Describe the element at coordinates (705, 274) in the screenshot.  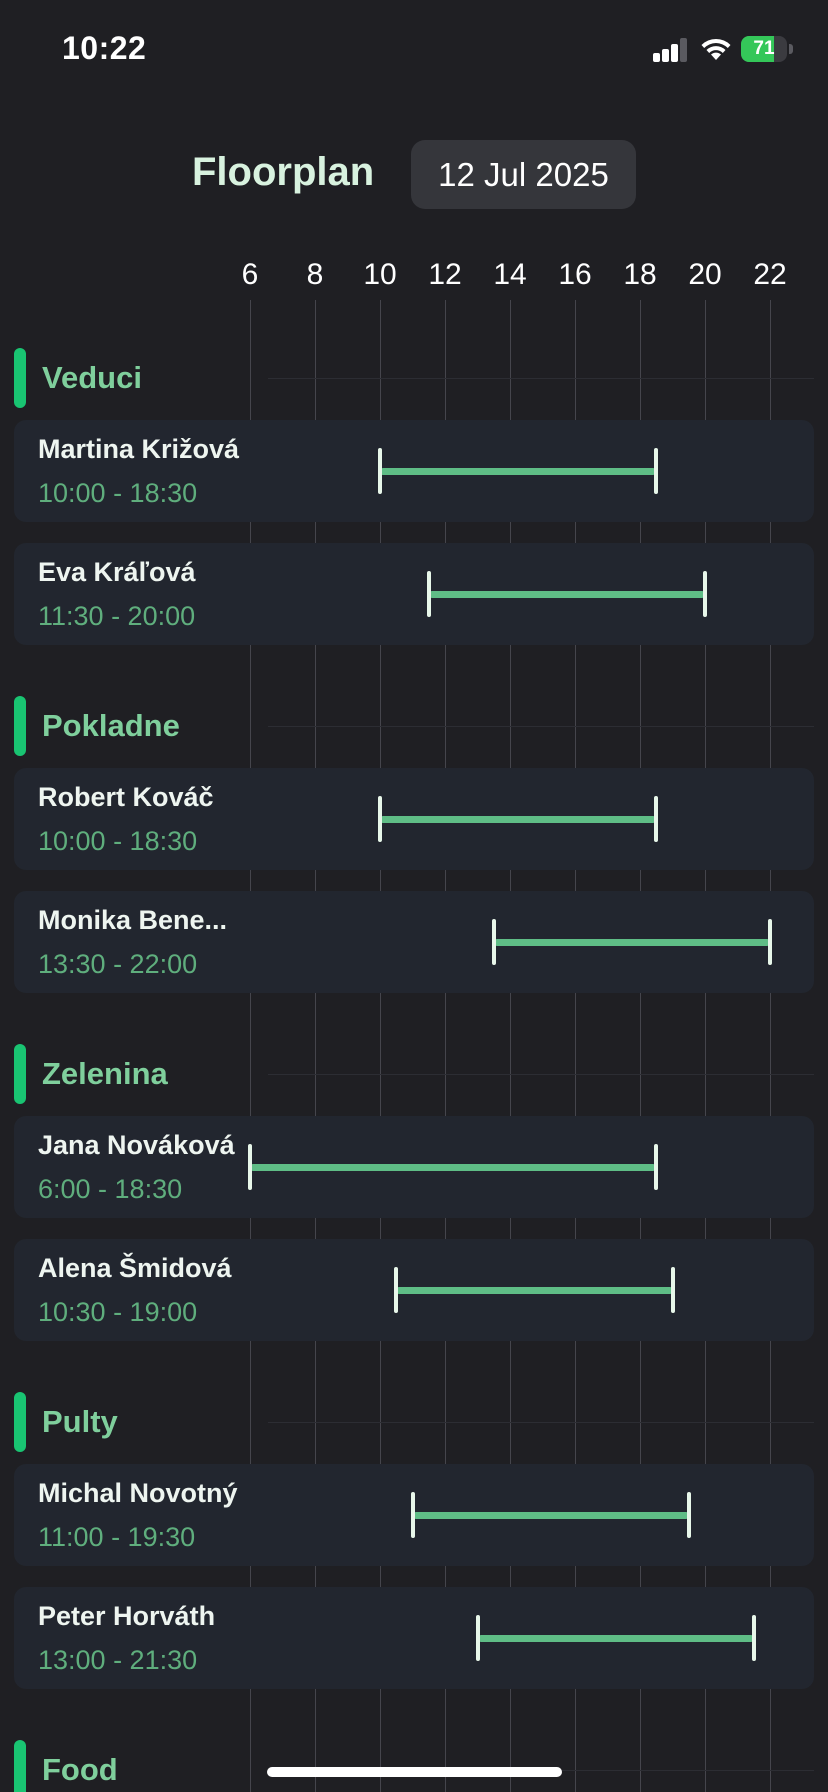
I see `axis-hour-label: 20` at that location.